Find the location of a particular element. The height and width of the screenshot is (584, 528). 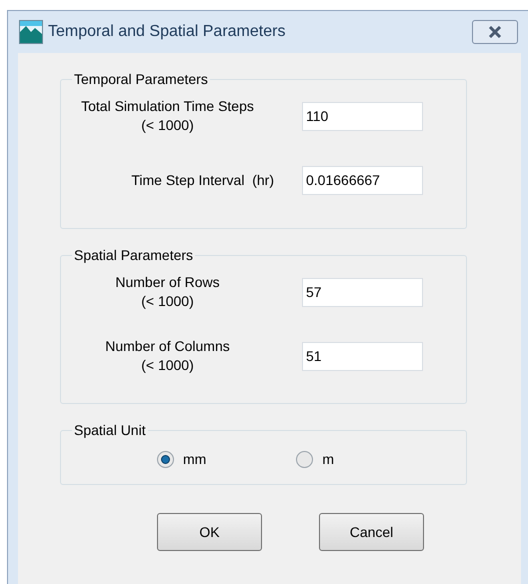

dialog-button: Cancel is located at coordinates (371, 532).